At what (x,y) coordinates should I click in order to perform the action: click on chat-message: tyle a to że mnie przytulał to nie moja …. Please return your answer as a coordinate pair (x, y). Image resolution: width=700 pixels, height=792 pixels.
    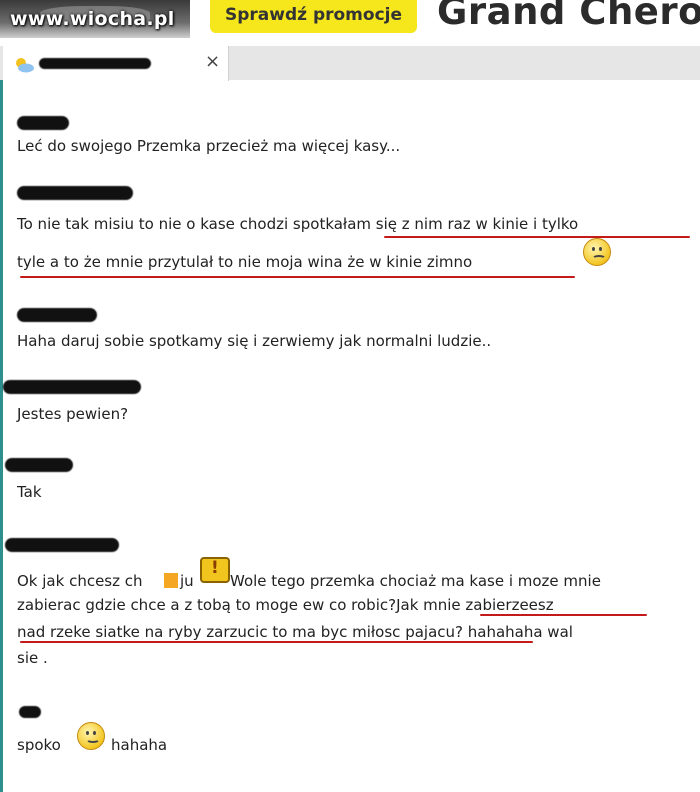
    Looking at the image, I should click on (245, 262).